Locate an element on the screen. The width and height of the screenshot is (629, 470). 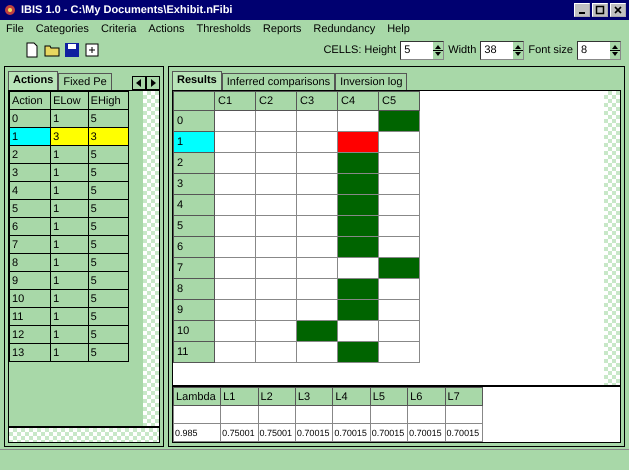
row-header: 2 is located at coordinates (194, 163).